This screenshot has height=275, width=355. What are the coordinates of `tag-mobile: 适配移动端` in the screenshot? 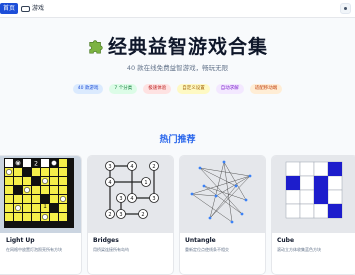 It's located at (266, 89).